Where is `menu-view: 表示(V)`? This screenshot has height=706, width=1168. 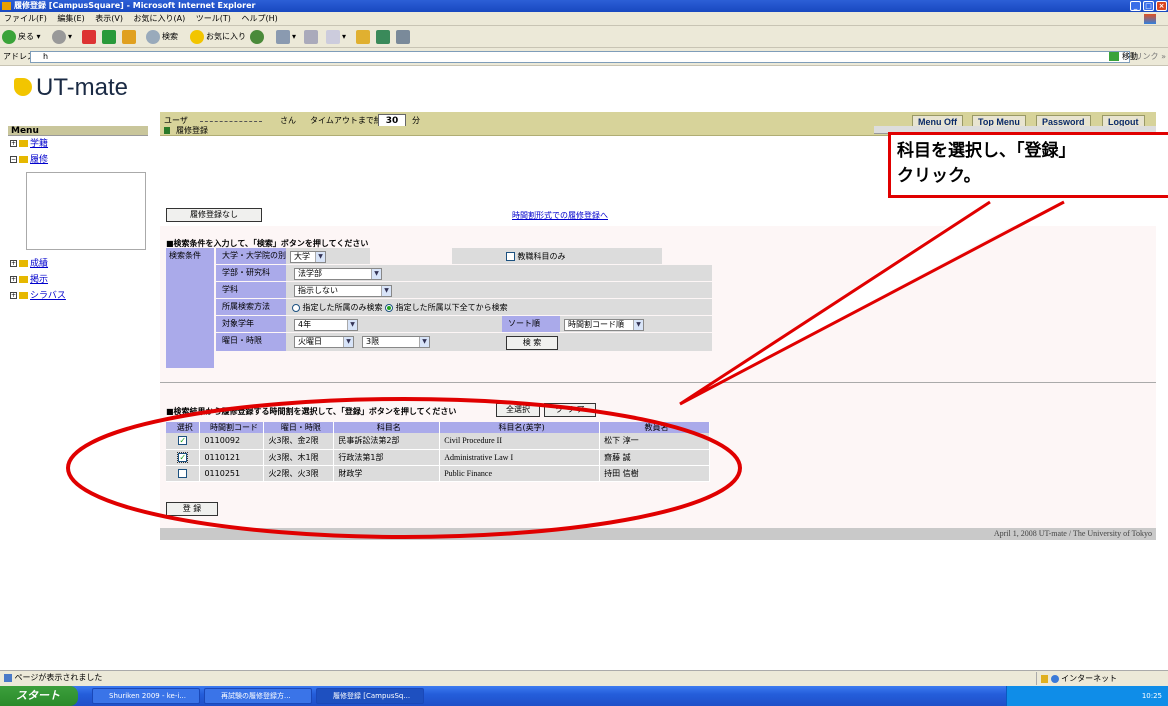
menu-view: 表示(V) is located at coordinates (109, 18).